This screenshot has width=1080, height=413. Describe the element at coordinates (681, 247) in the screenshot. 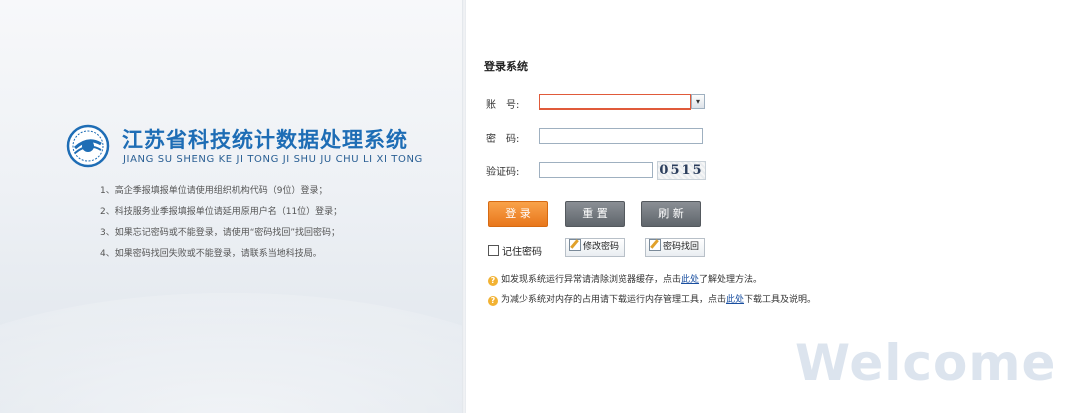

I see `find-password-label: 密码找回` at that location.